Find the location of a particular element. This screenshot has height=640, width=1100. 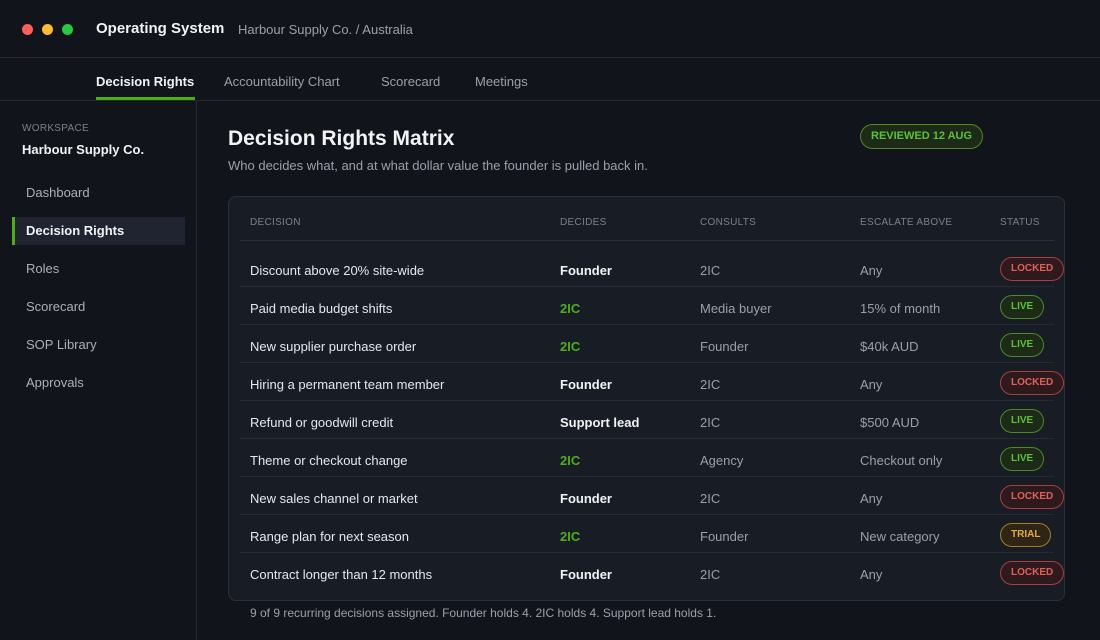

page-title: Decision Rights Matrix is located at coordinates (341, 138).